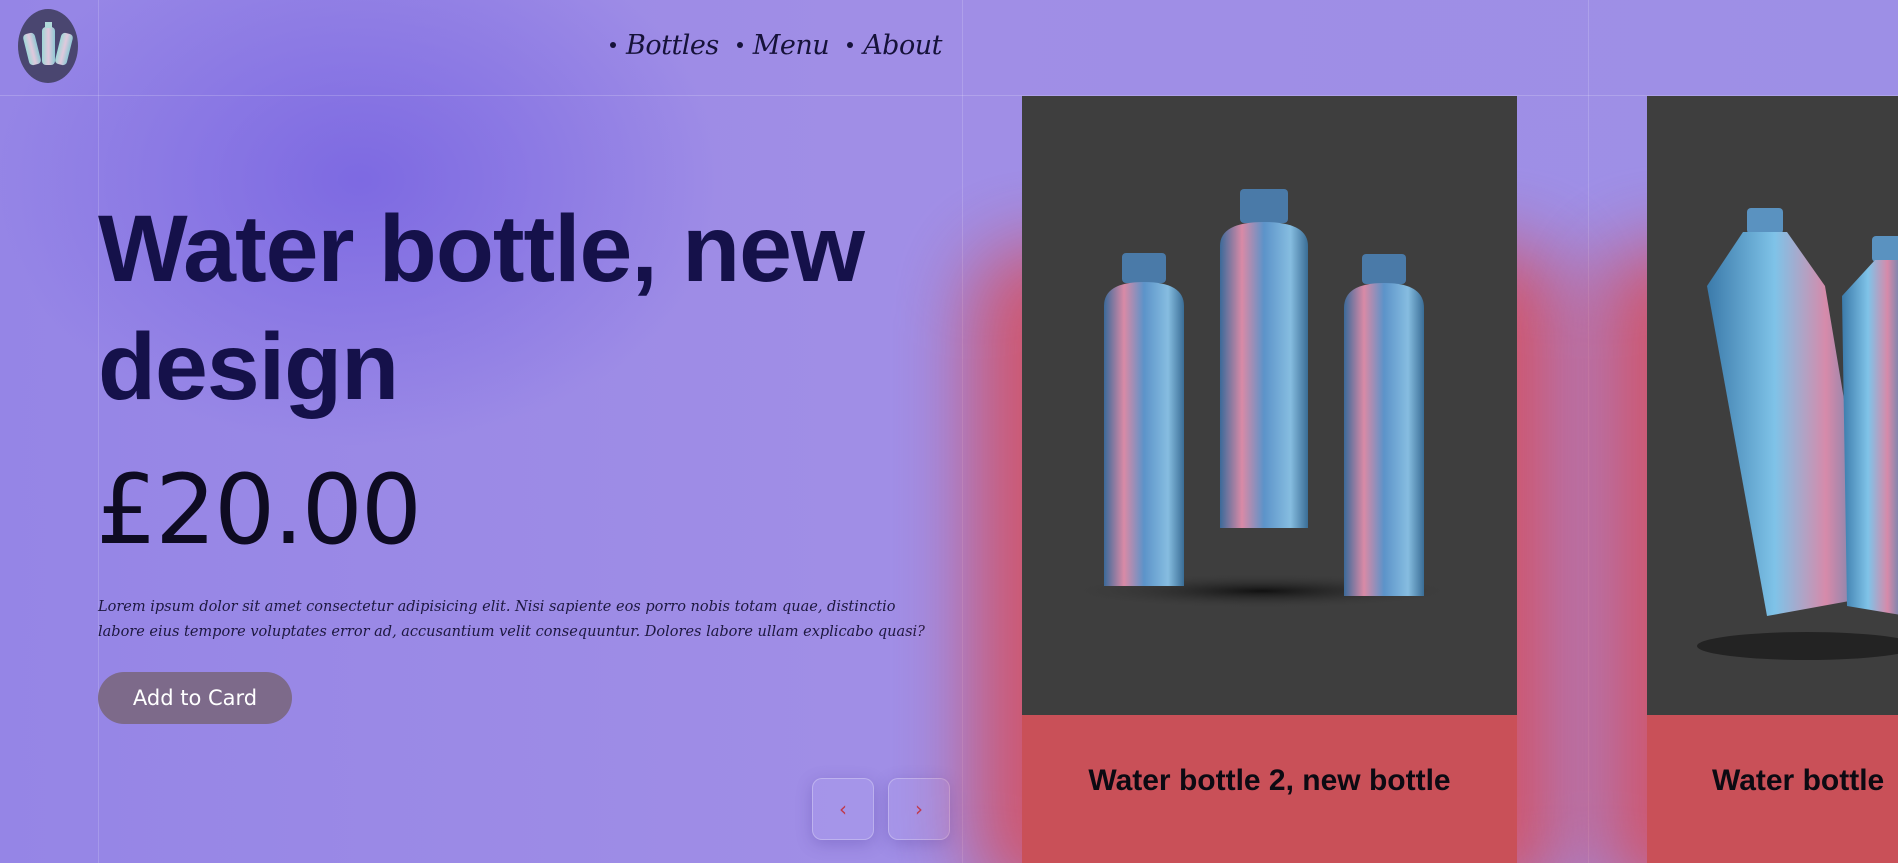 This screenshot has width=1898, height=863. Describe the element at coordinates (481, 308) in the screenshot. I see `product-title: Water bottle, new design` at that location.